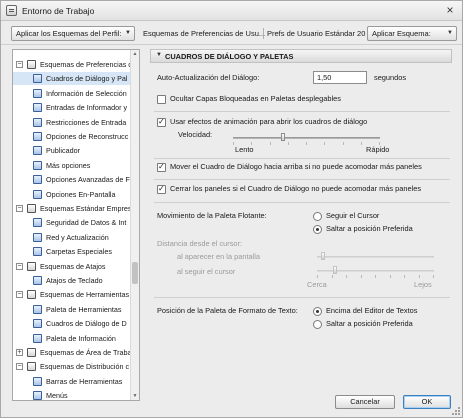 This screenshot has height=418, width=463. Describe the element at coordinates (37, 180) in the screenshot. I see `advanced-icon` at that location.